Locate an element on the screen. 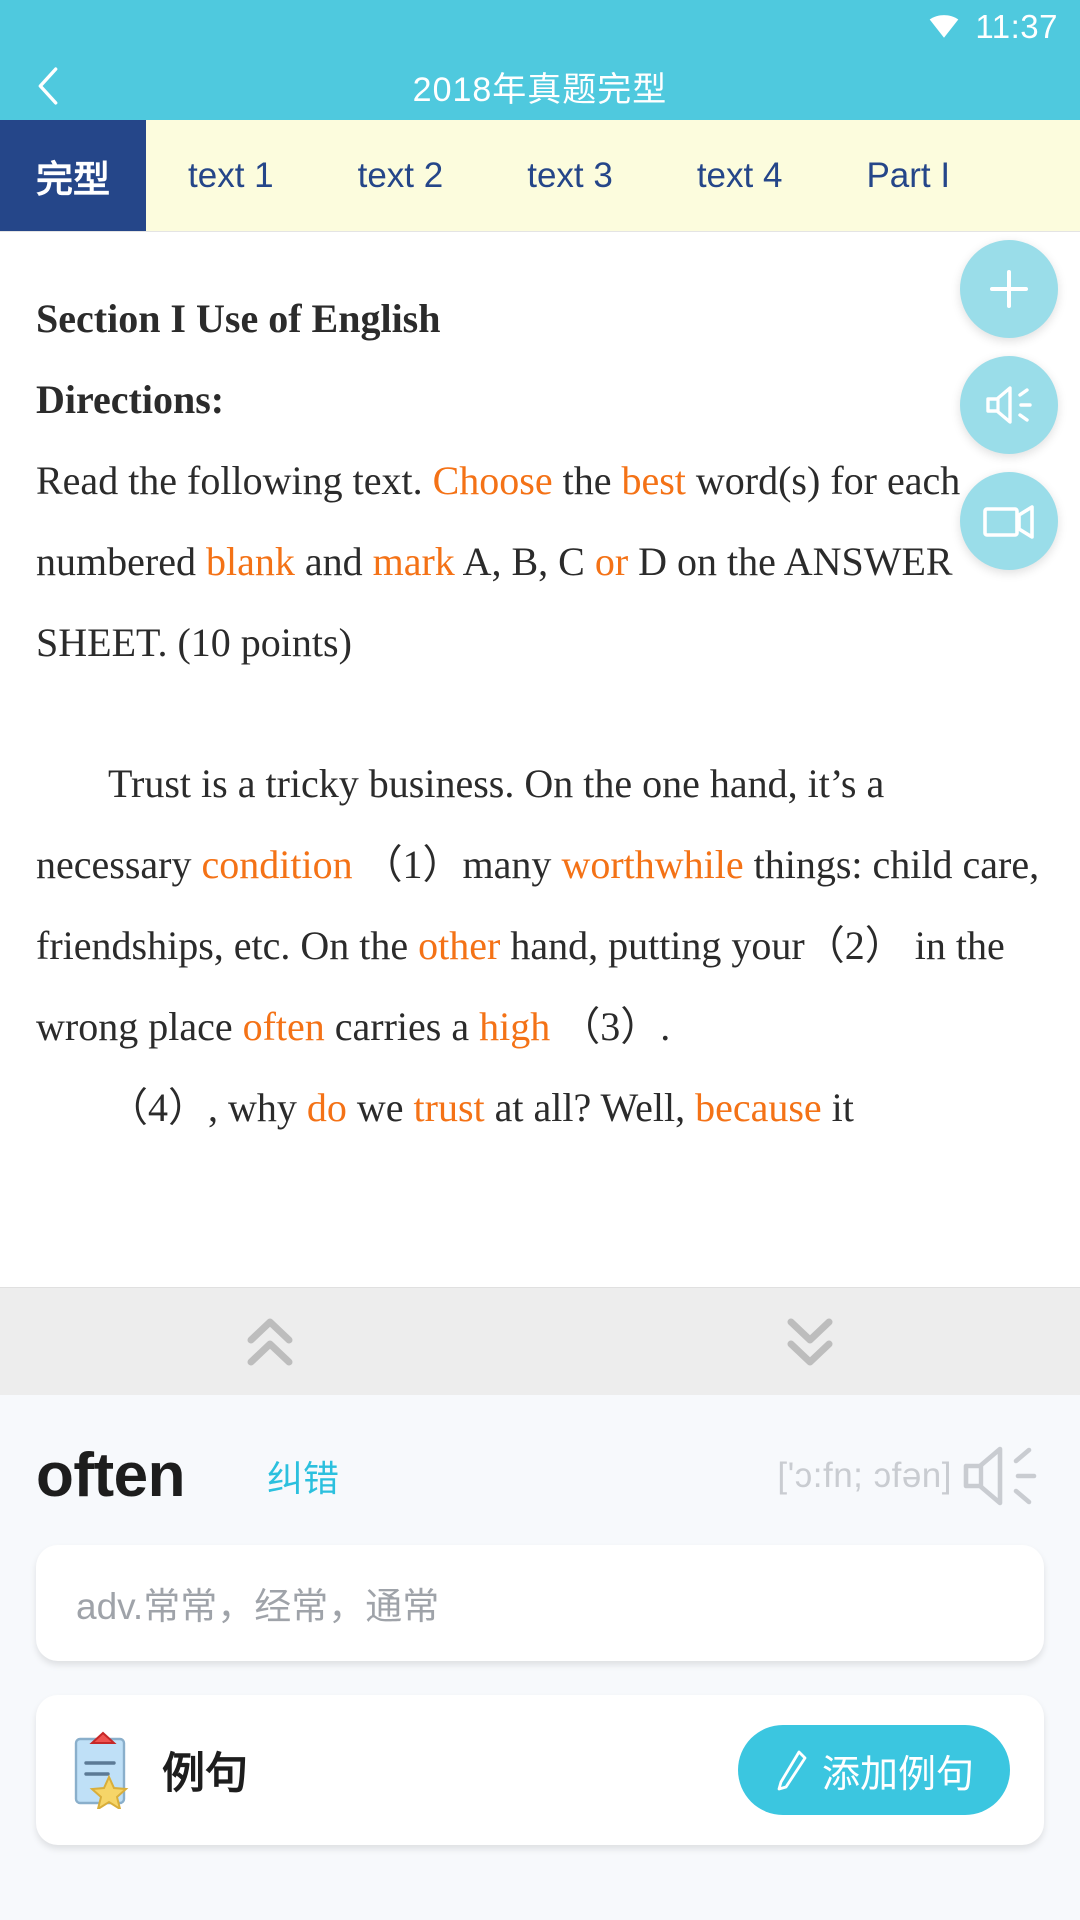 This screenshot has width=1080, height=1920. title-bar: 2018年真题完型 is located at coordinates (540, 86).